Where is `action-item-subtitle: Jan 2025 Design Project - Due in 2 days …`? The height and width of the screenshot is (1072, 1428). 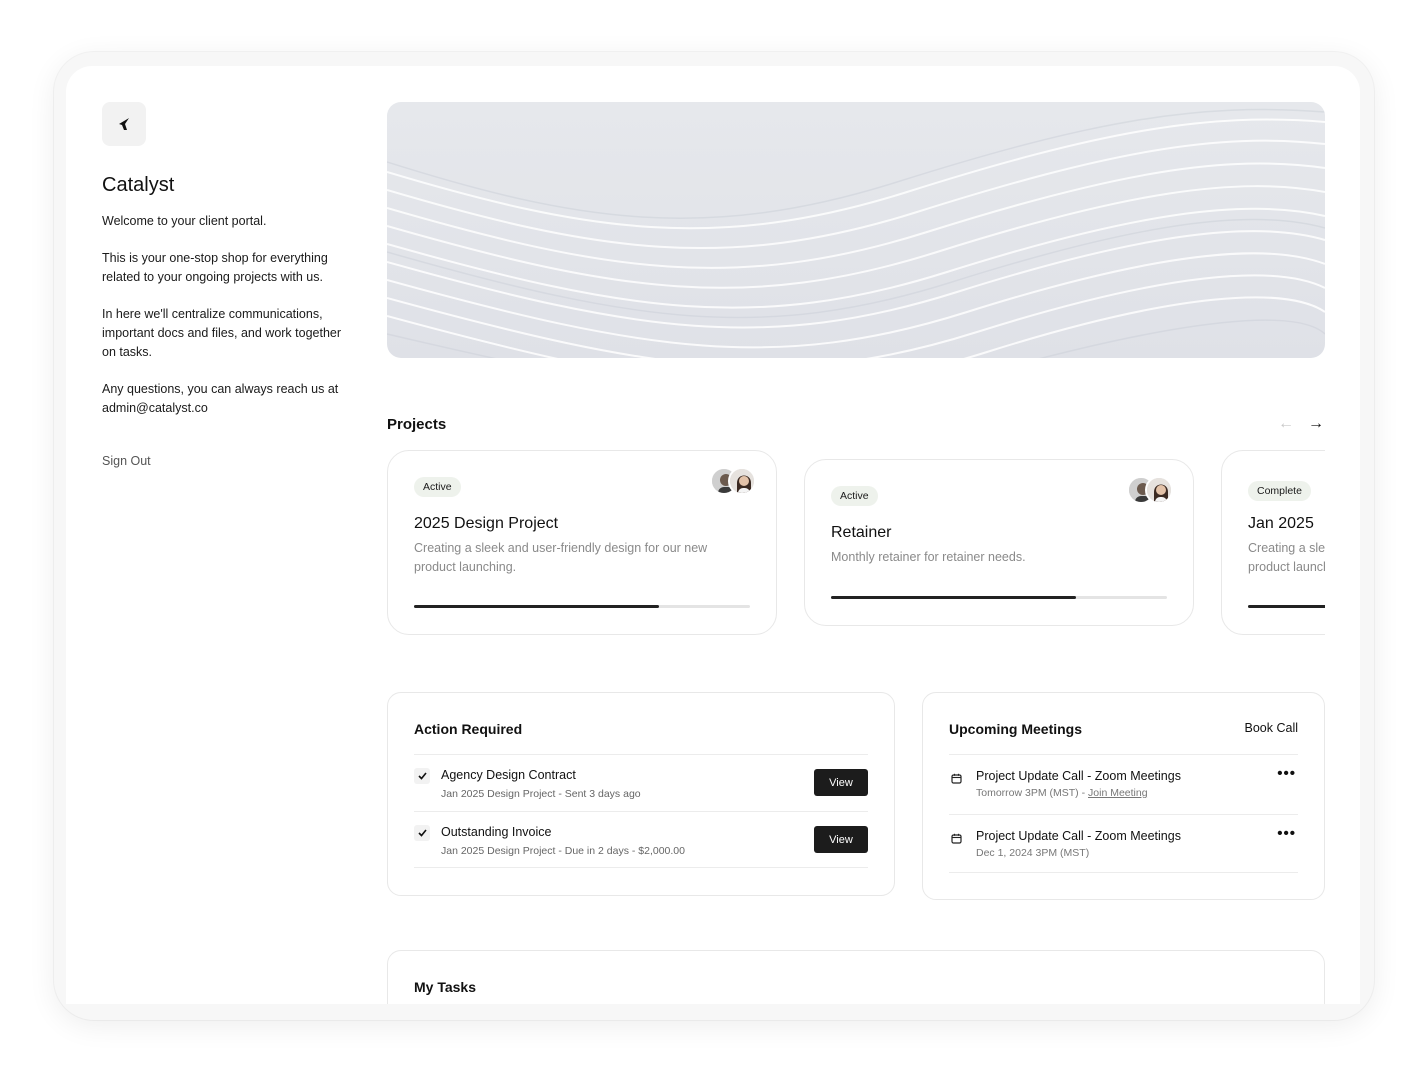 action-item-subtitle: Jan 2025 Design Project - Due in 2 days … is located at coordinates (563, 851).